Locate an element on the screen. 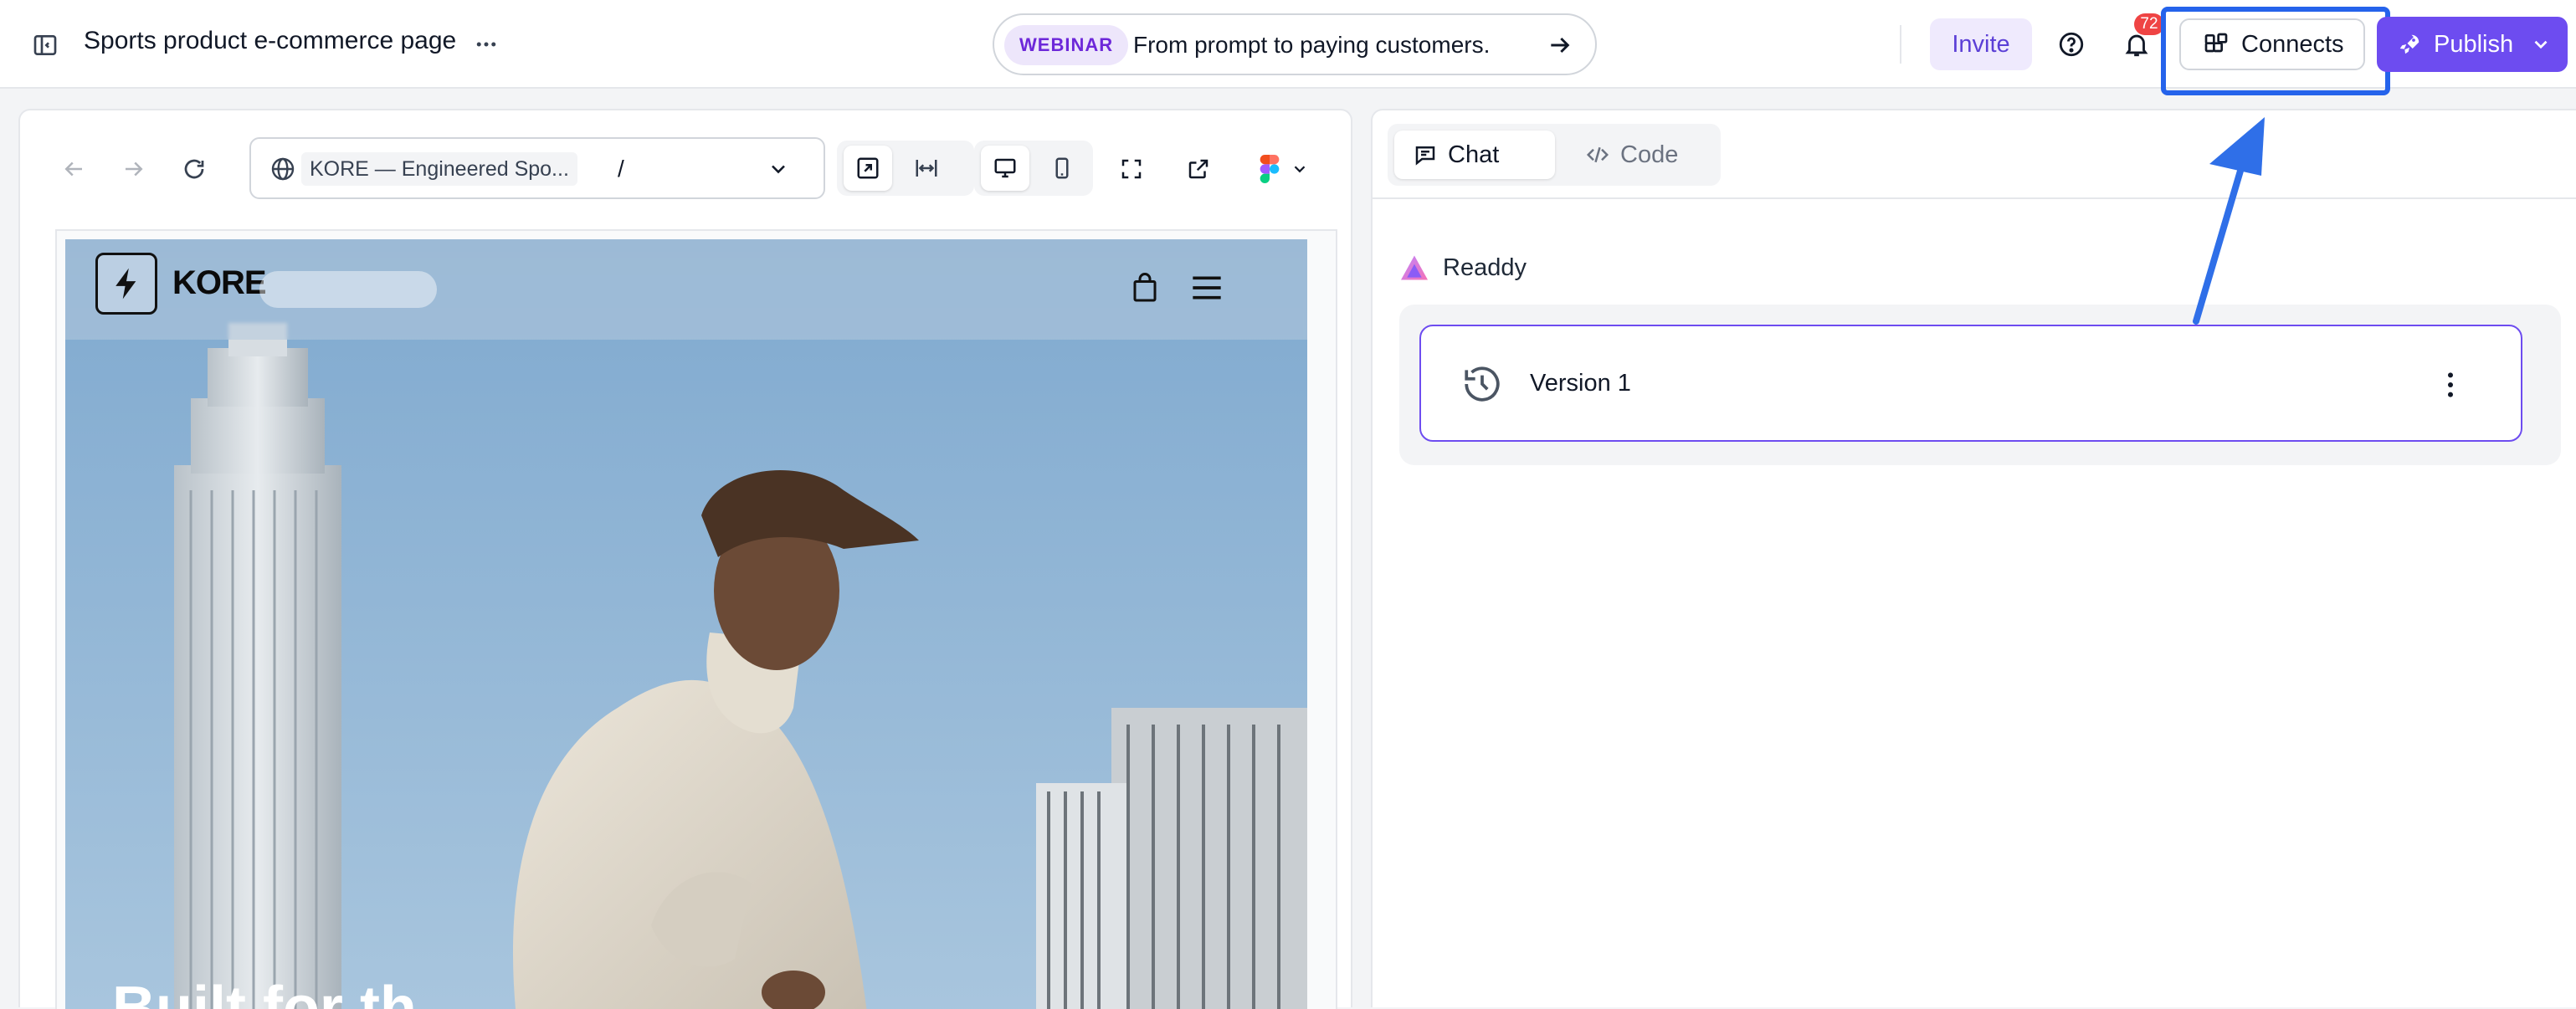  invite-button: Invite is located at coordinates (1981, 44).